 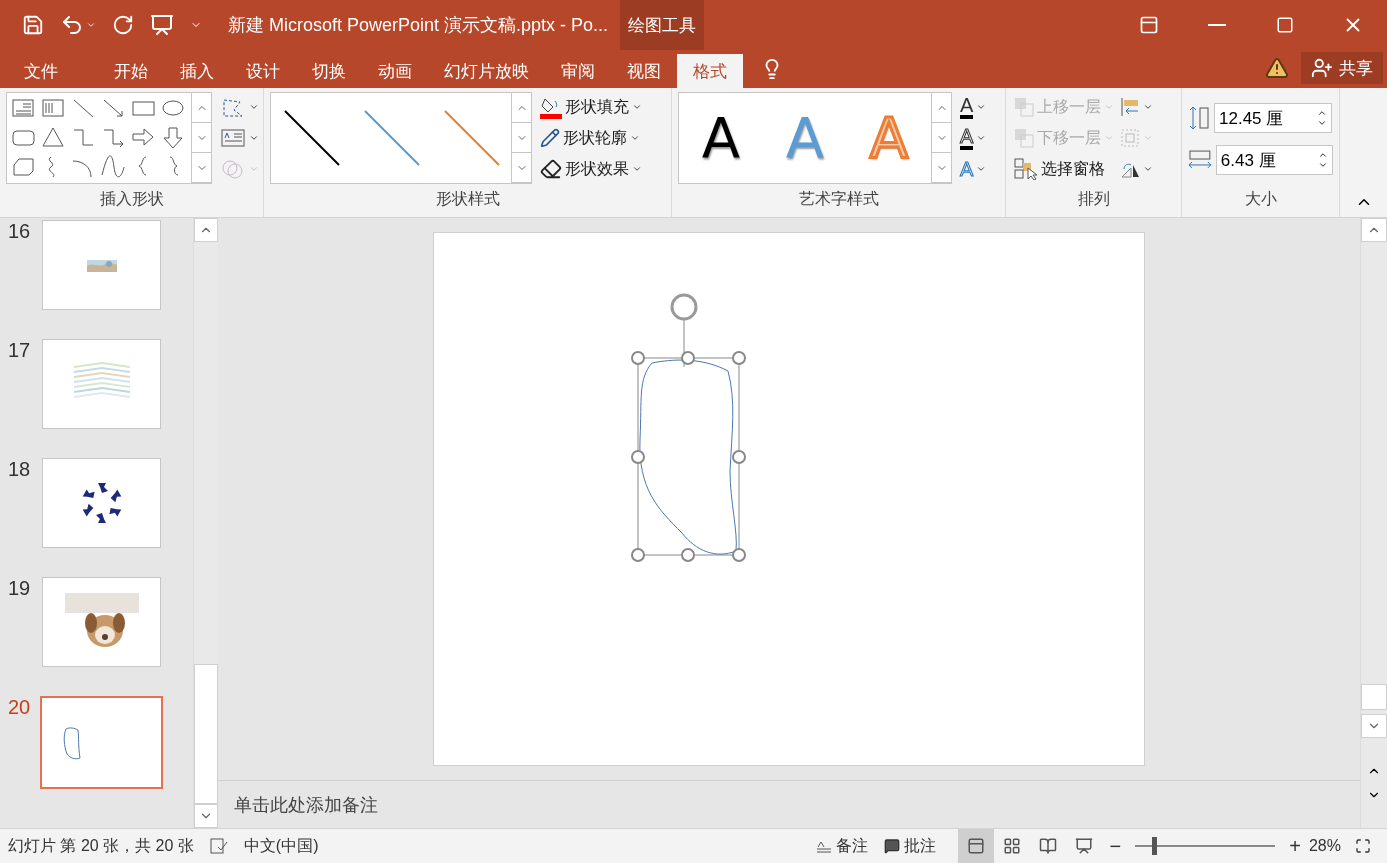 I want to click on book-icon, so click(x=1047, y=846).